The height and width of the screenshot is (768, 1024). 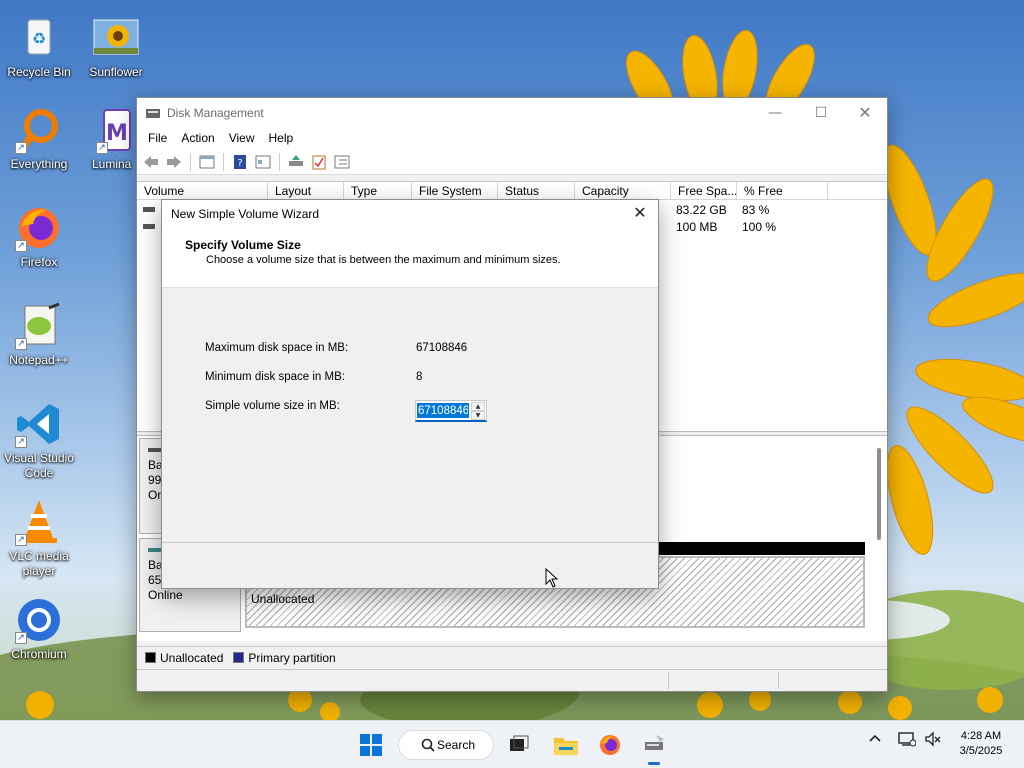 What do you see at coordinates (39, 164) in the screenshot?
I see `desktop-icon-label: Everything` at bounding box center [39, 164].